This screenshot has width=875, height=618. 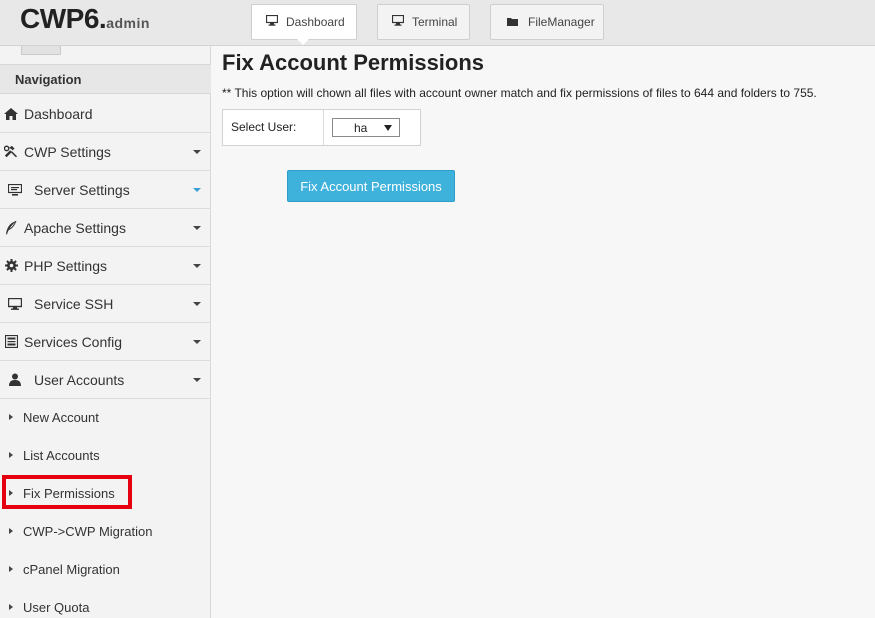 What do you see at coordinates (11, 265) in the screenshot?
I see `gear-icon` at bounding box center [11, 265].